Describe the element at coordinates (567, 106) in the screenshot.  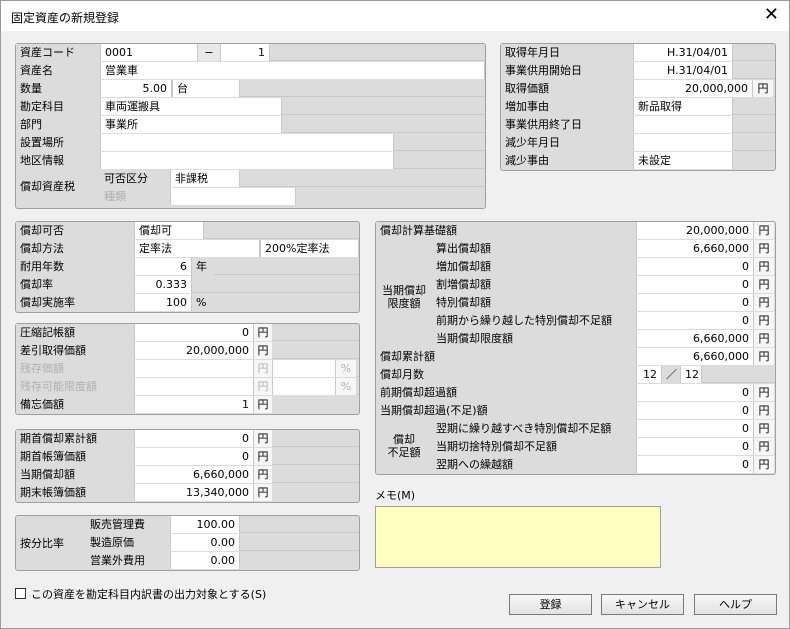
I see `increase-label: 増加事由` at that location.